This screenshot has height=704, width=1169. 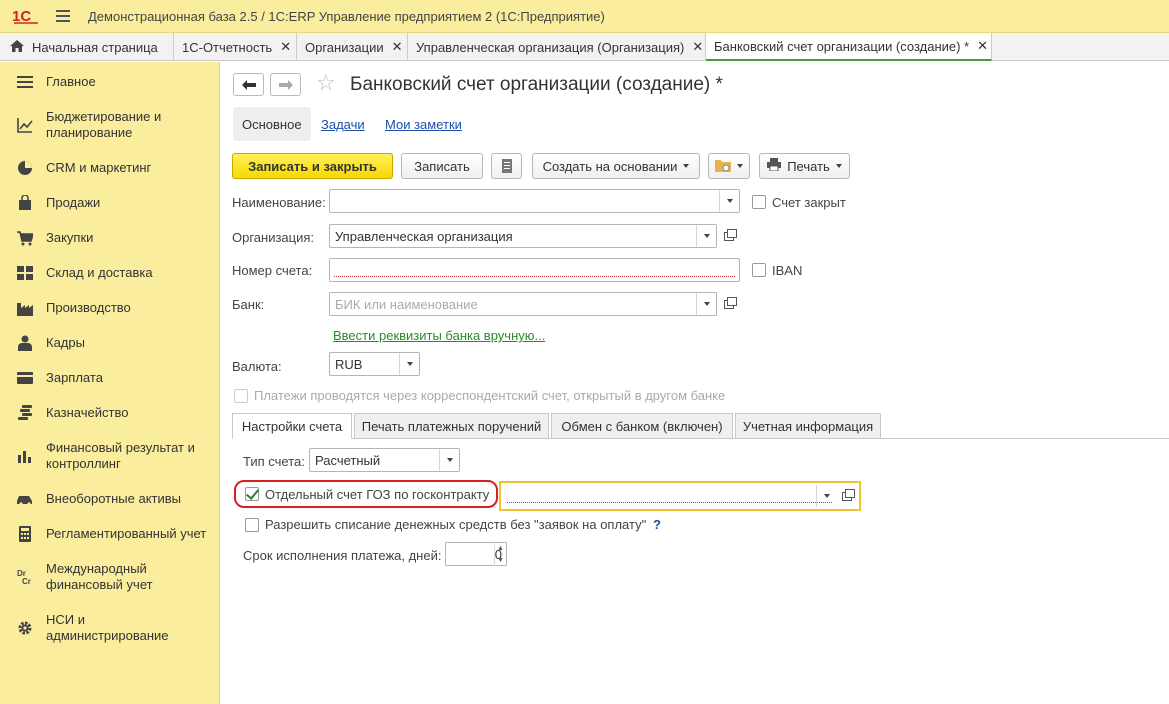 What do you see at coordinates (95, 47) in the screenshot?
I see `tab-label: Начальная страница` at bounding box center [95, 47].